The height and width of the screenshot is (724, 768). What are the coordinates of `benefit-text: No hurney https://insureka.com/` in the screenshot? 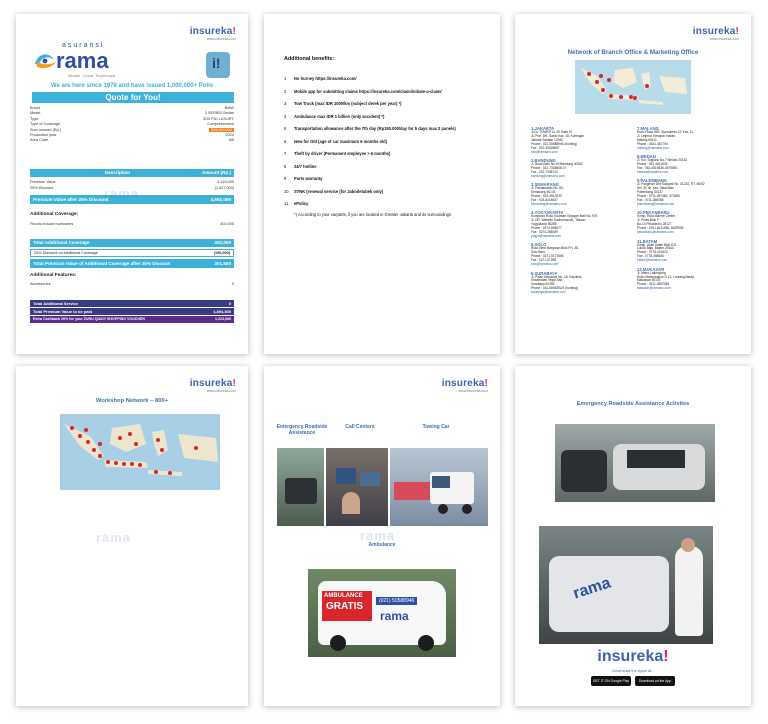 It's located at (325, 78).